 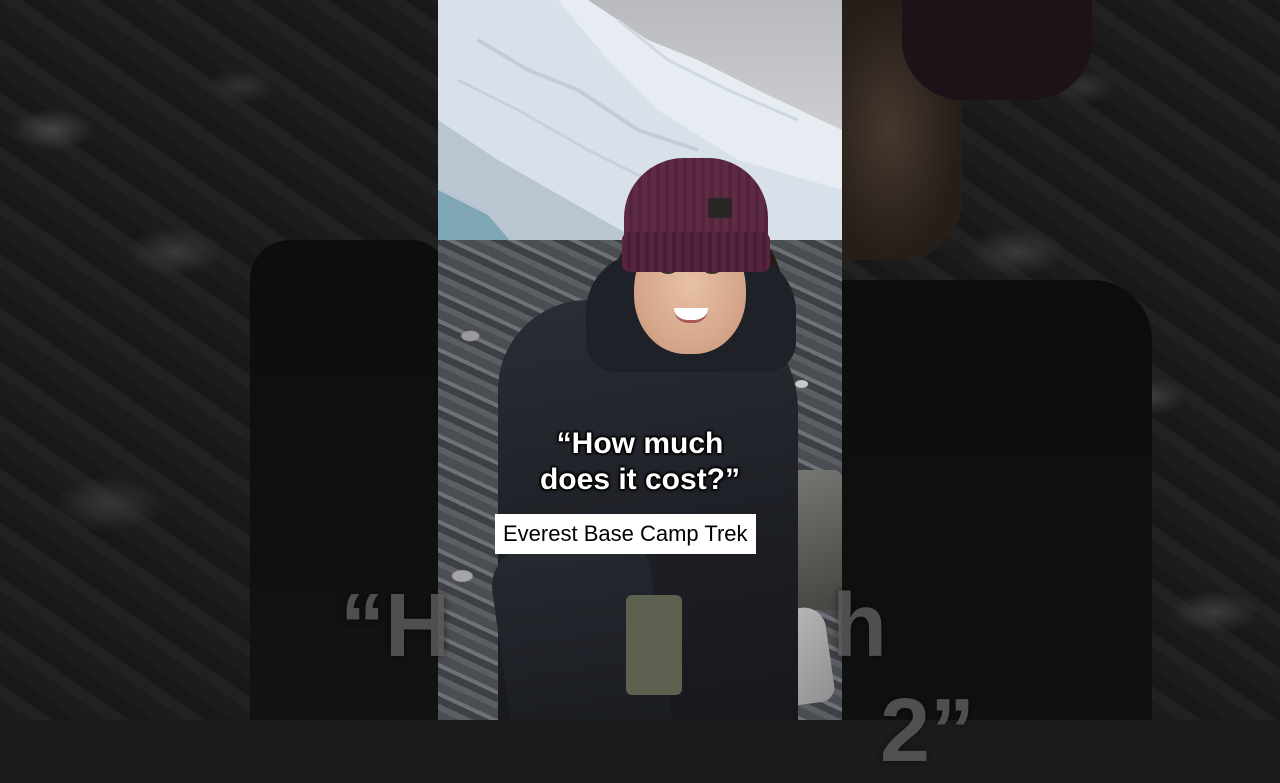 What do you see at coordinates (997, 500) in the screenshot?
I see `blurred-jacket` at bounding box center [997, 500].